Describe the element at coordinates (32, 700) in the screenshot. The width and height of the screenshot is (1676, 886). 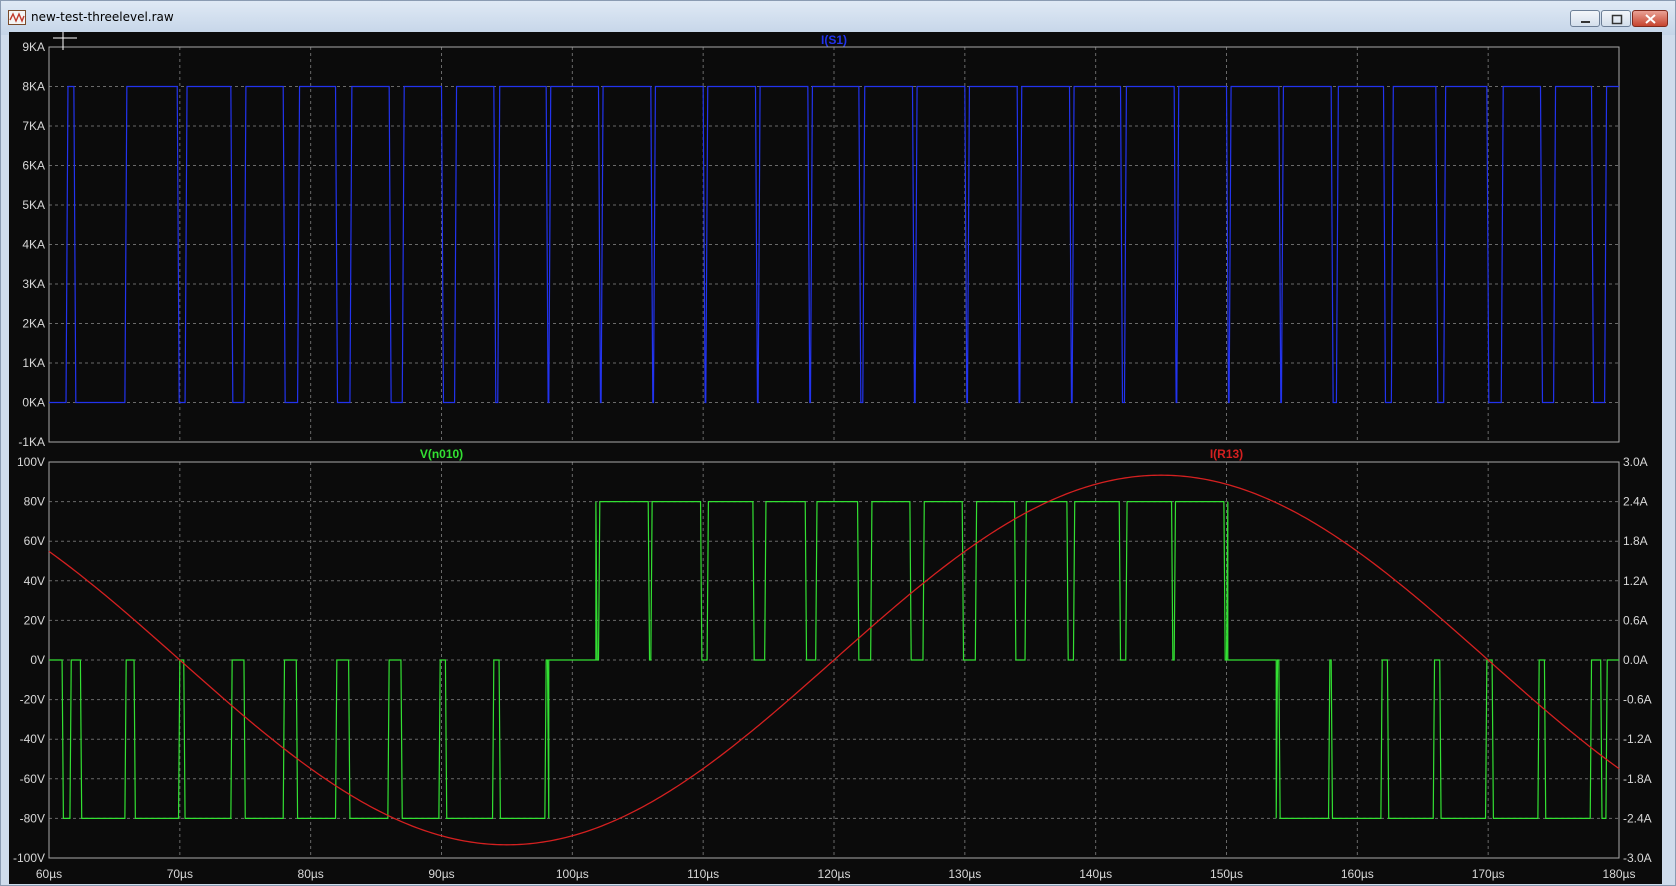
I see `y-tick-label-left: -20V` at that location.